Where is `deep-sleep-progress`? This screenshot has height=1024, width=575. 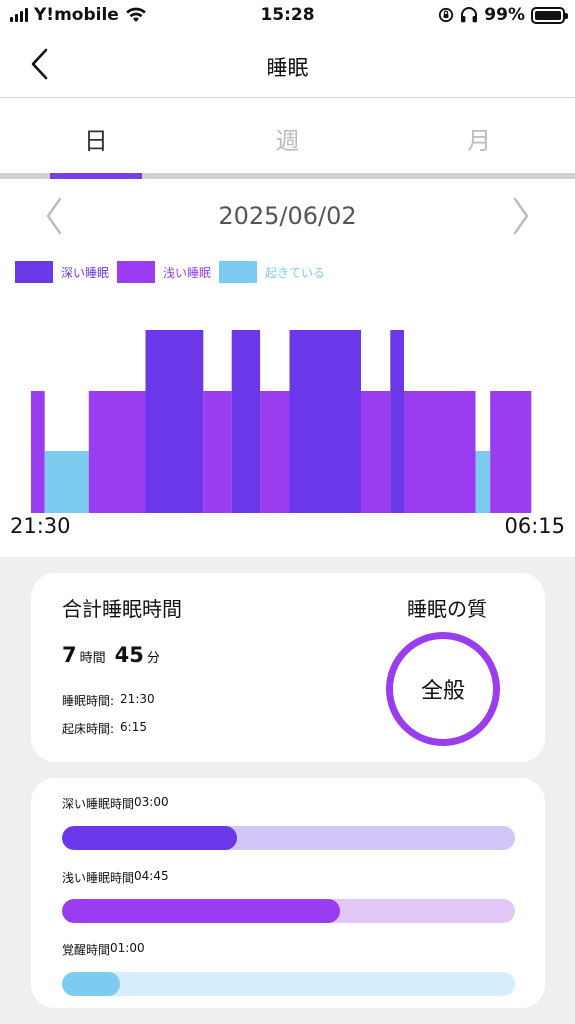 deep-sleep-progress is located at coordinates (288, 838).